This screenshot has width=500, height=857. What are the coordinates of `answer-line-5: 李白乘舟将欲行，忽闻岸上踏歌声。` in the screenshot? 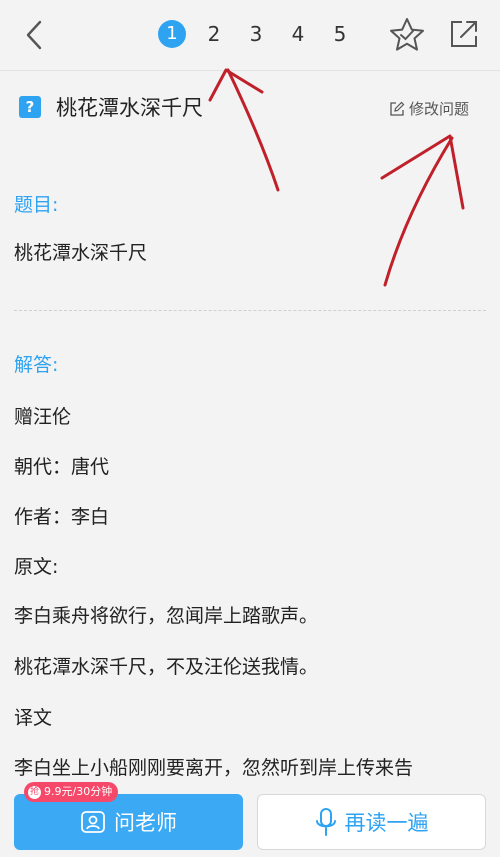 It's located at (166, 616).